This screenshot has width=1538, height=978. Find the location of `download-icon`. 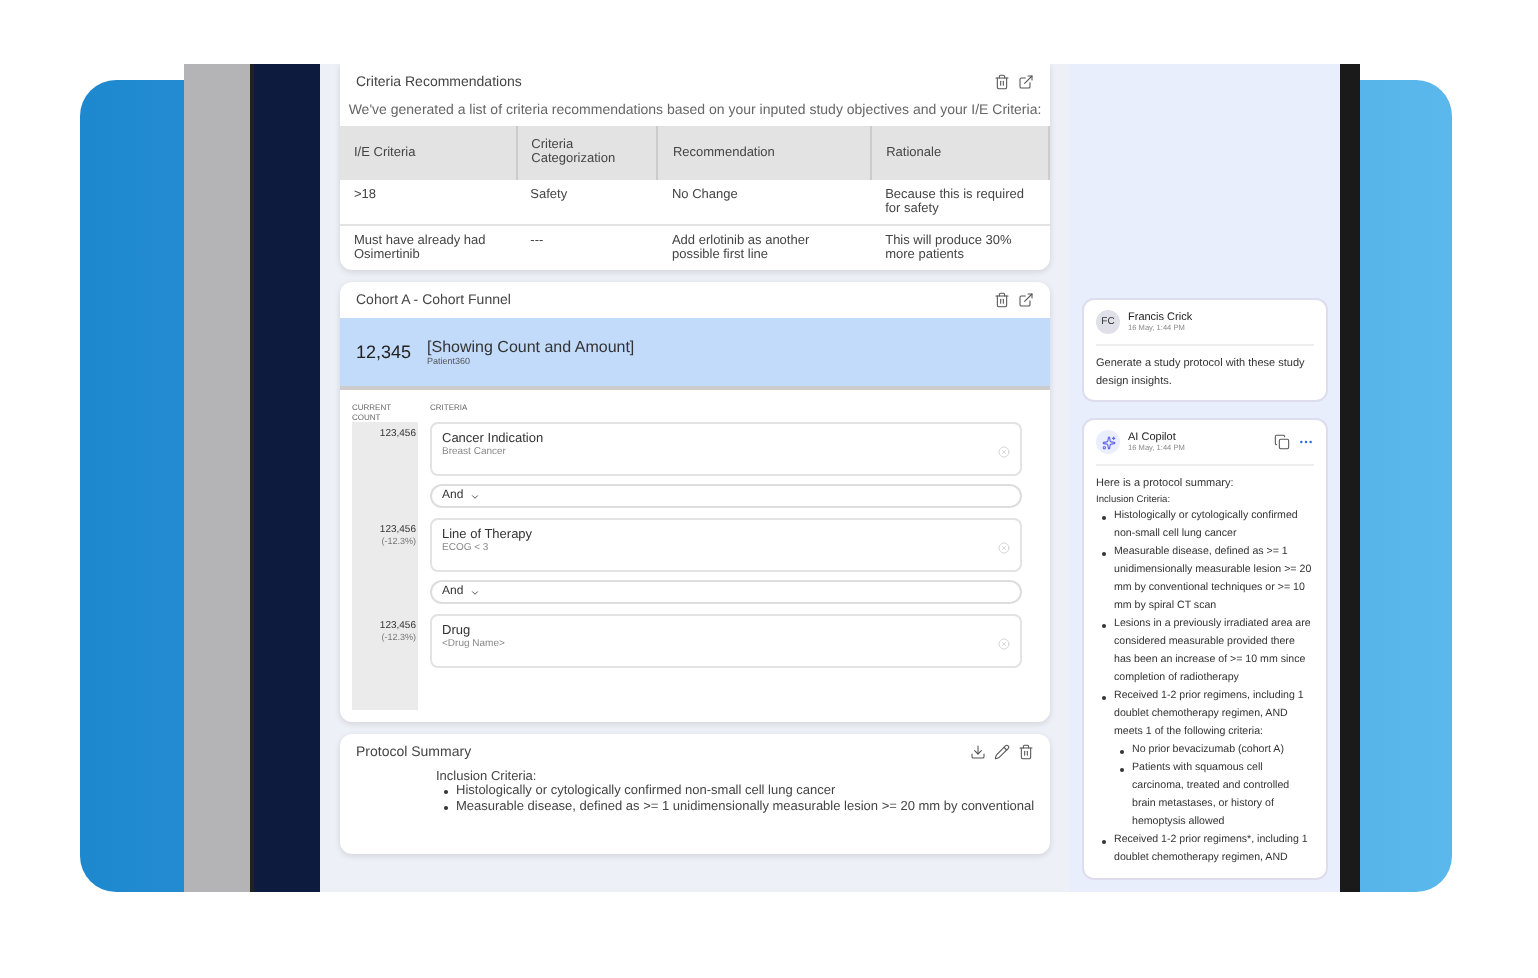

download-icon is located at coordinates (978, 752).